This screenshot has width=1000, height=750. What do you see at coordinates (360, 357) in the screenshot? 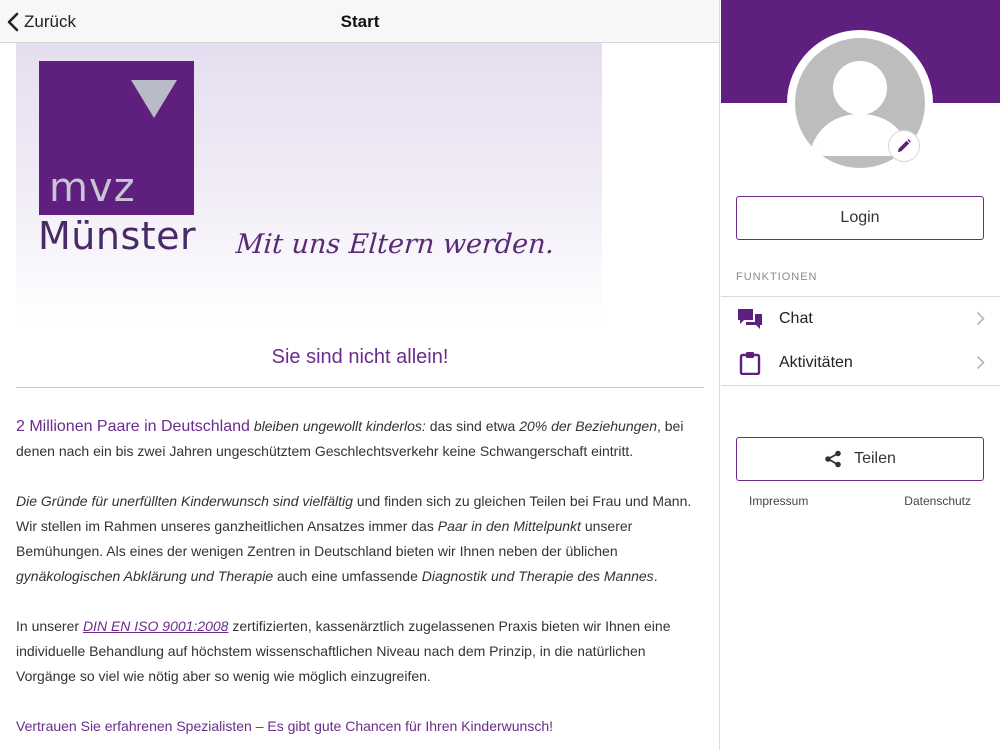
I see `headline: Sie sind nicht allein!` at bounding box center [360, 357].